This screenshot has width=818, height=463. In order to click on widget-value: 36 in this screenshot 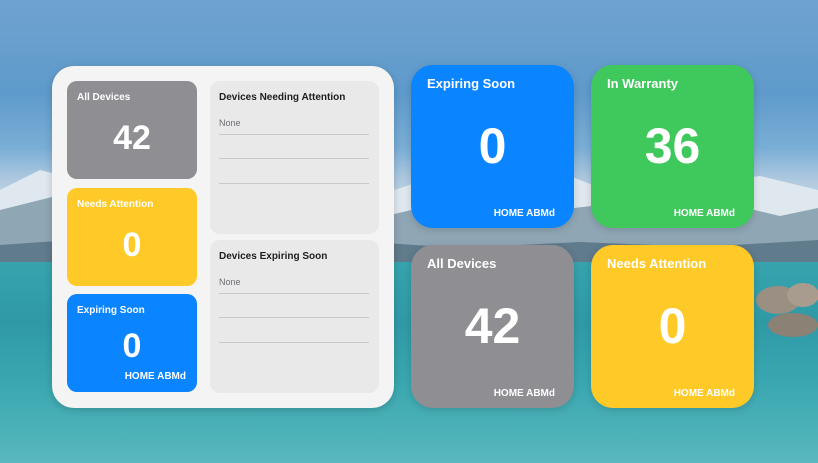, I will do `click(672, 146)`.